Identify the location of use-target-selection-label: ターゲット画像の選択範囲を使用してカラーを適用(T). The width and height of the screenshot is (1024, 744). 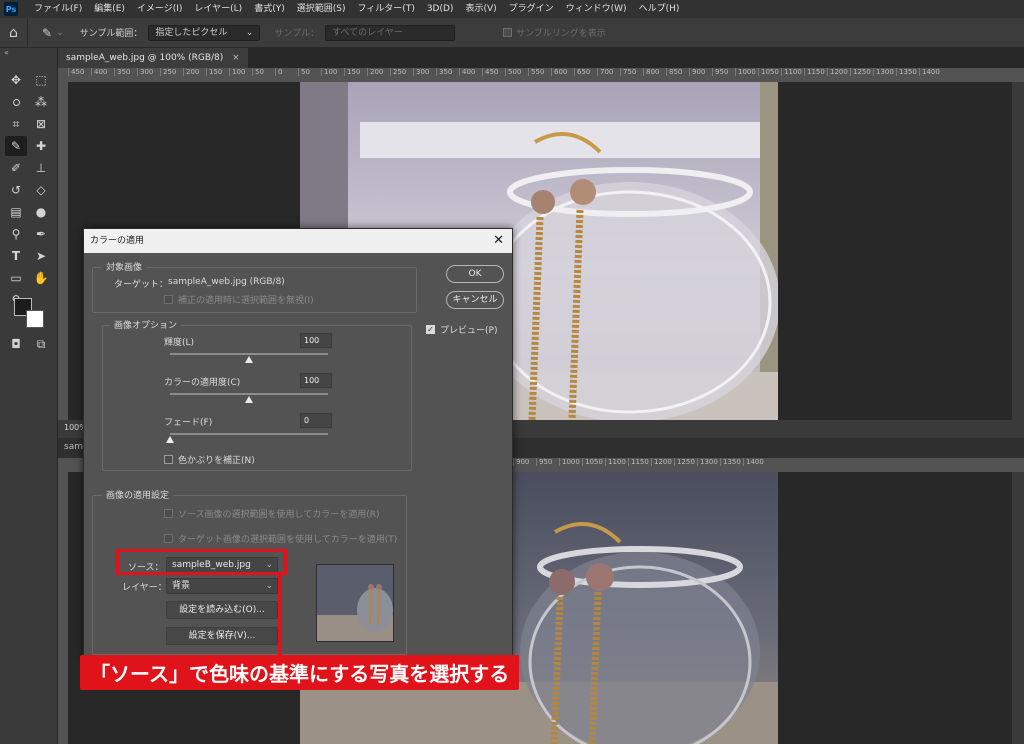
(288, 540).